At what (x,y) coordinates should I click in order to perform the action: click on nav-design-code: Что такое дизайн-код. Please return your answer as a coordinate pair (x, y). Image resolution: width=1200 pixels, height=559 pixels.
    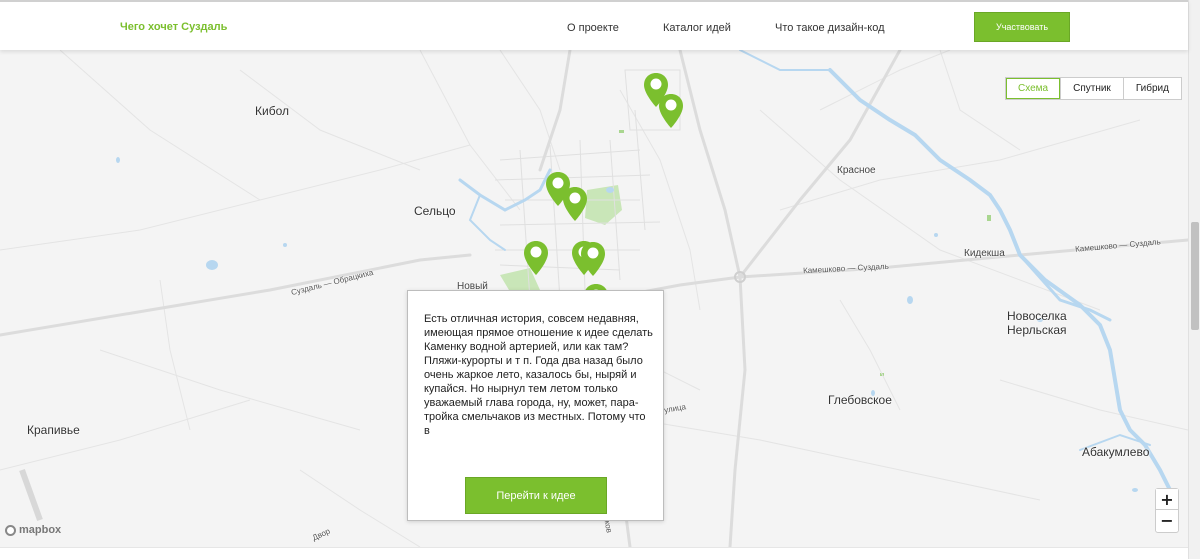
    Looking at the image, I should click on (830, 28).